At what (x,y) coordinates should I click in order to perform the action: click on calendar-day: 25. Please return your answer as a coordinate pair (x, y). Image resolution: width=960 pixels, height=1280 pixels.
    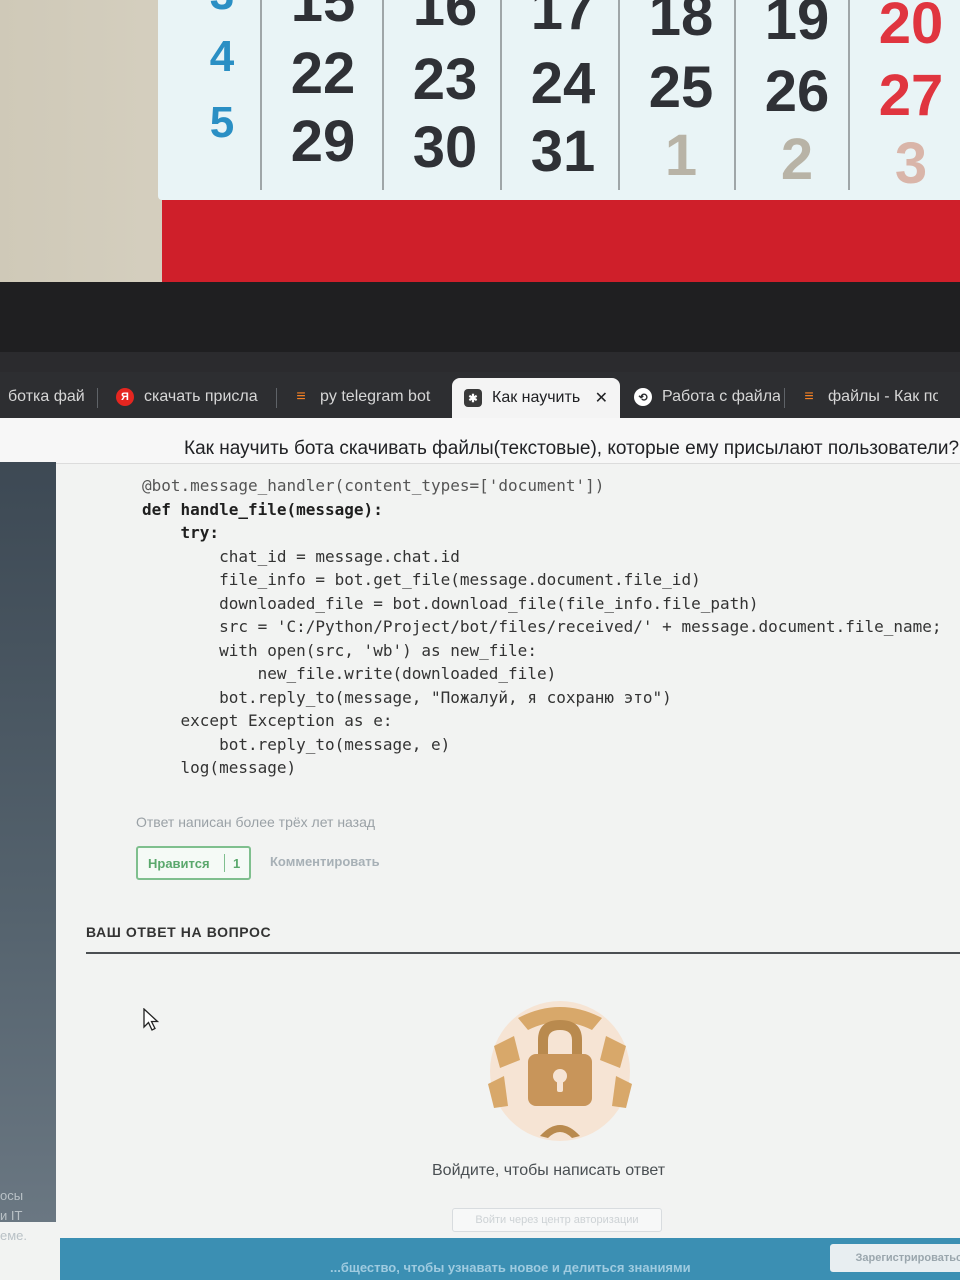
    Looking at the image, I should click on (681, 87).